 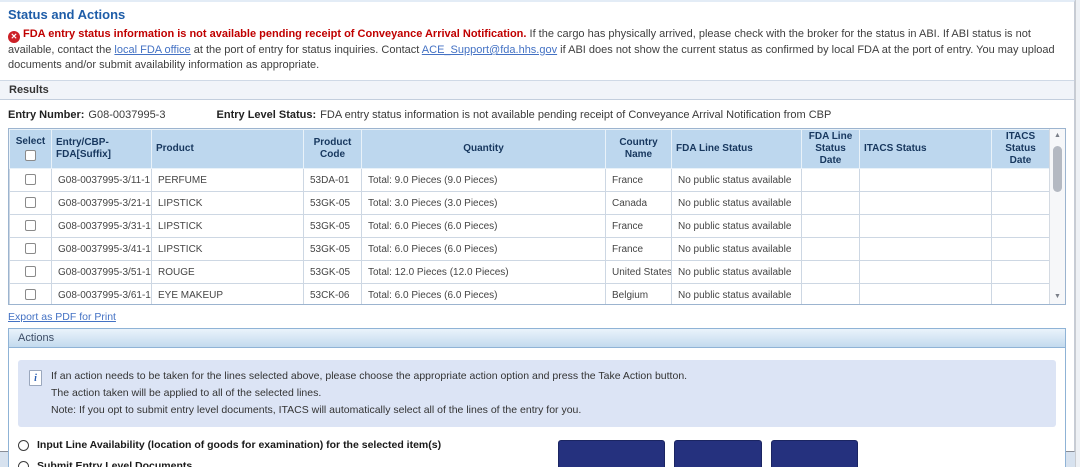 I want to click on select-all-checkbox, so click(x=30, y=156).